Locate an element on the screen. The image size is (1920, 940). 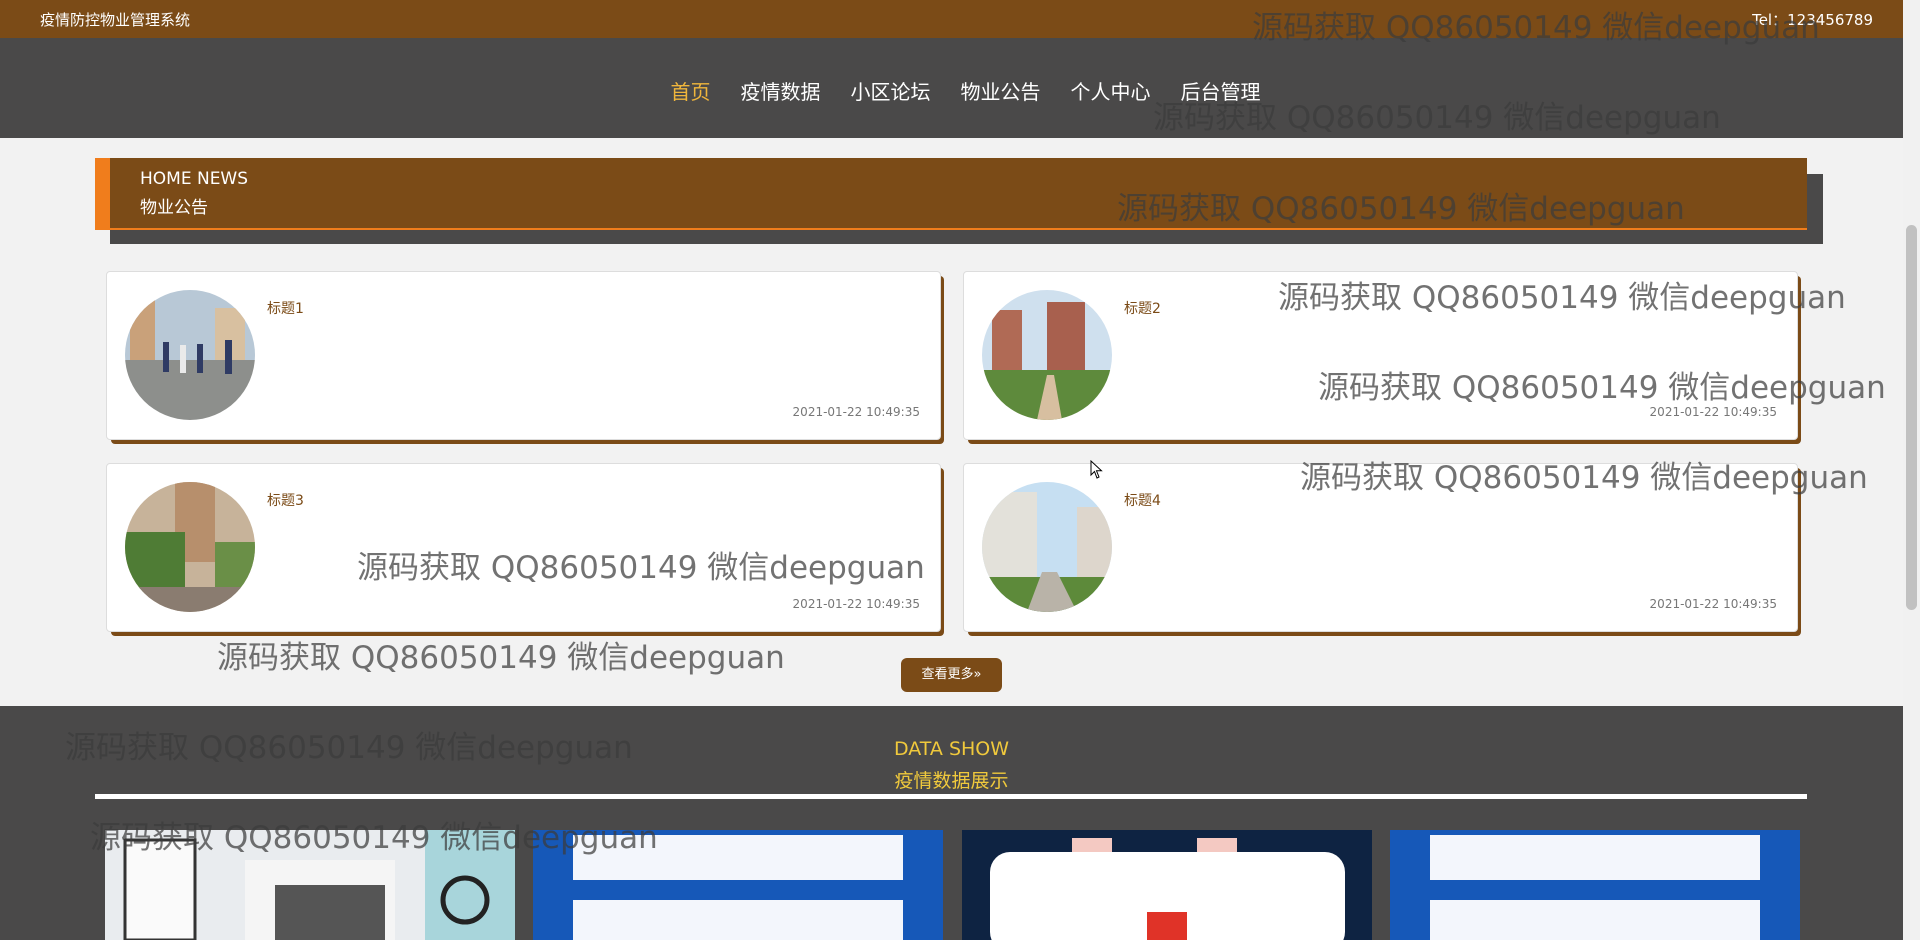
nav-epidemic-data: 疫情数据 is located at coordinates (781, 90).